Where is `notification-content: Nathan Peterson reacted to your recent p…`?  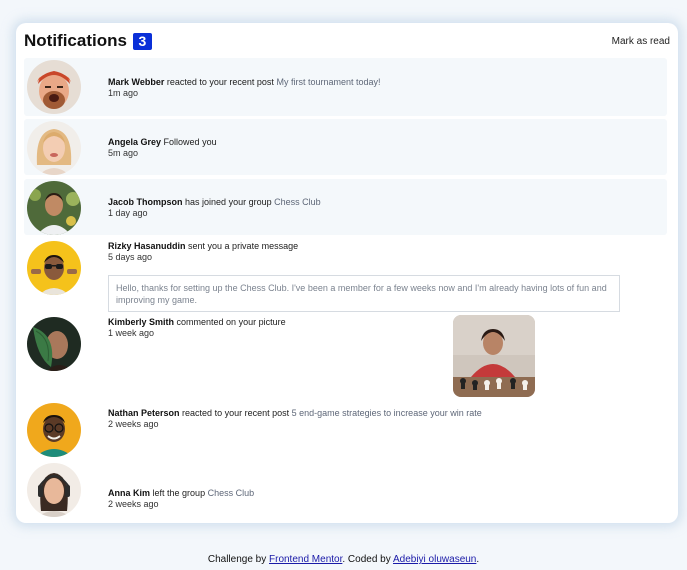
notification-content: Nathan Peterson reacted to your recent p… is located at coordinates (295, 419).